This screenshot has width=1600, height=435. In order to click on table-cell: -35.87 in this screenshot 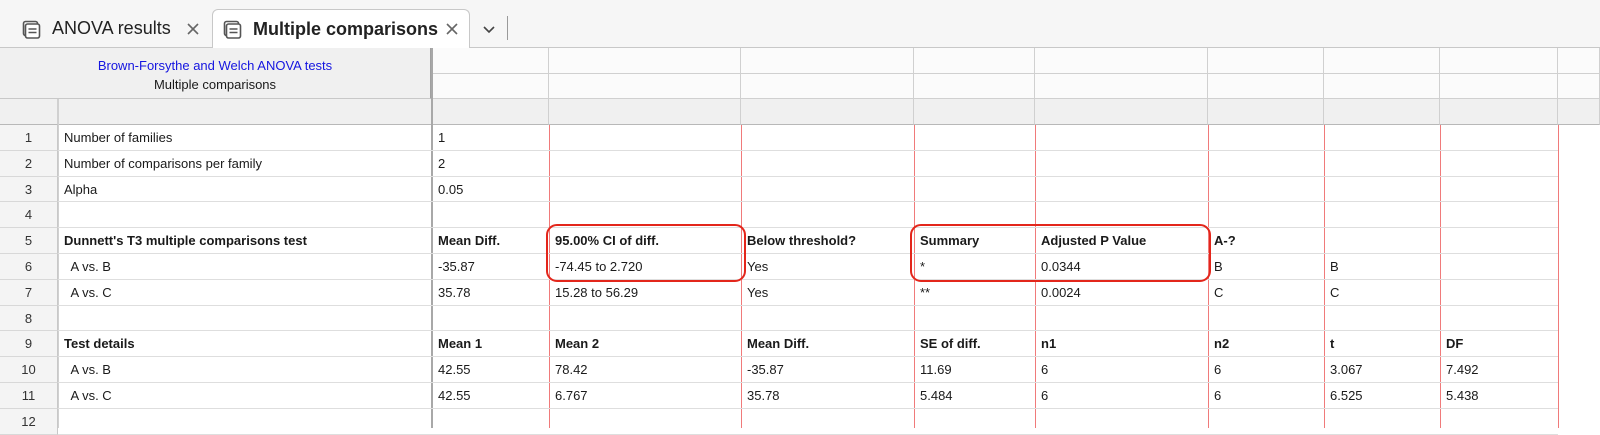, I will do `click(490, 267)`.